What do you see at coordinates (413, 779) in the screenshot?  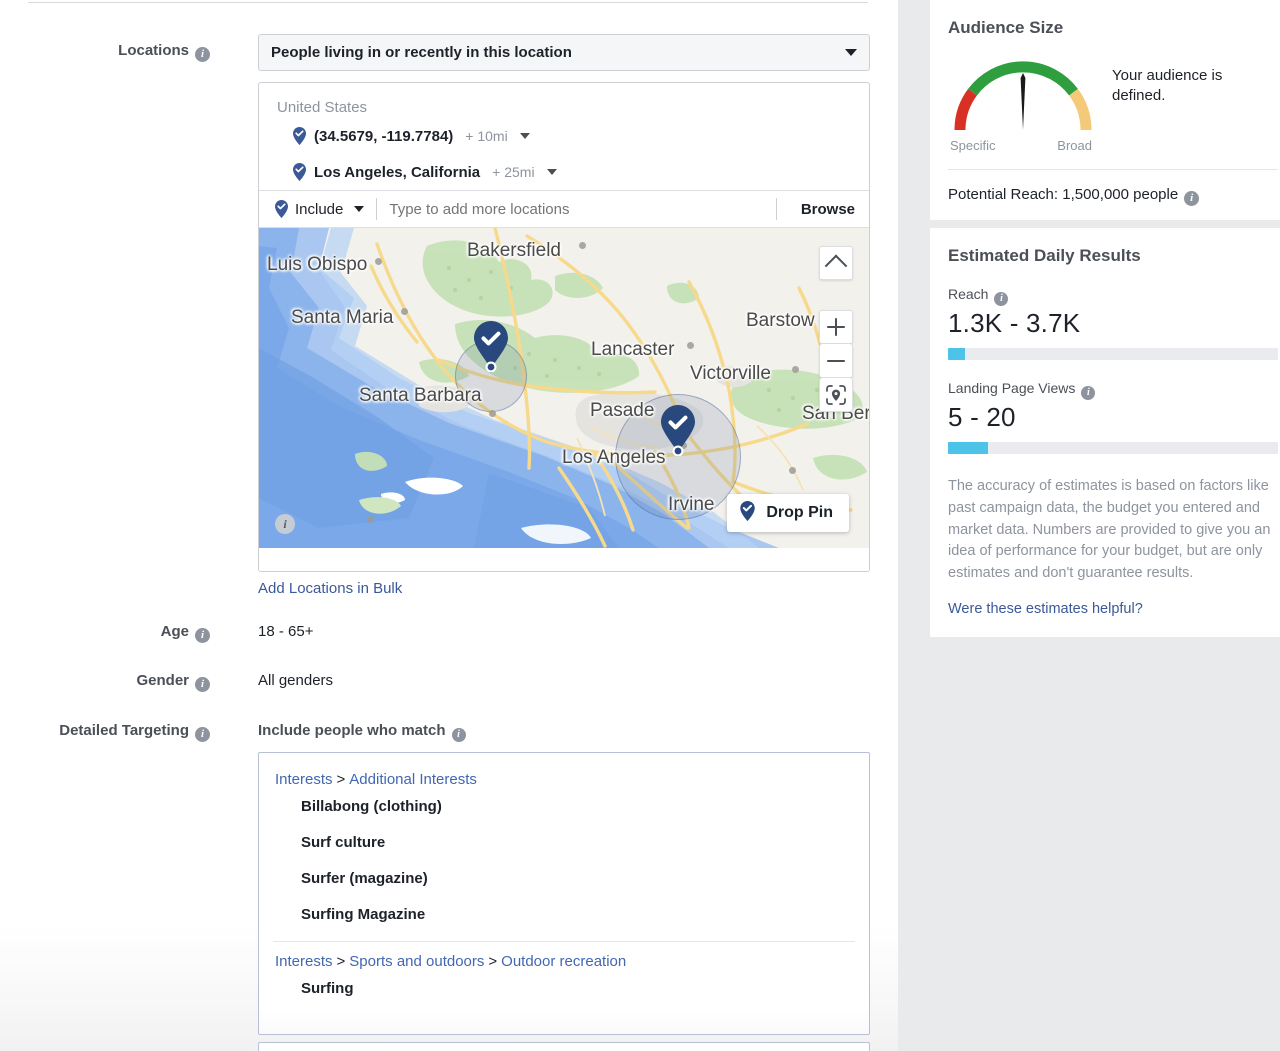 I see `breadcrumb-link: Additional Interests` at bounding box center [413, 779].